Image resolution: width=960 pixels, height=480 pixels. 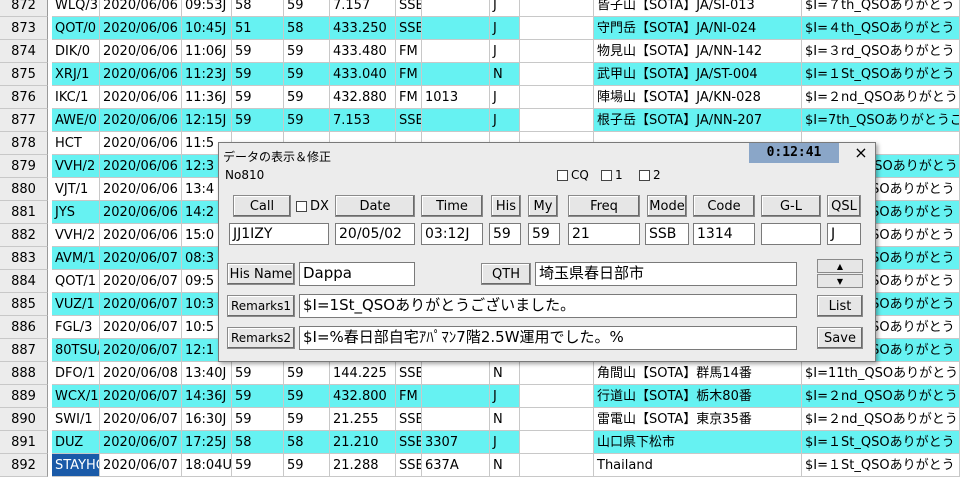 I want to click on qsl-button: QSL, so click(x=844, y=206).